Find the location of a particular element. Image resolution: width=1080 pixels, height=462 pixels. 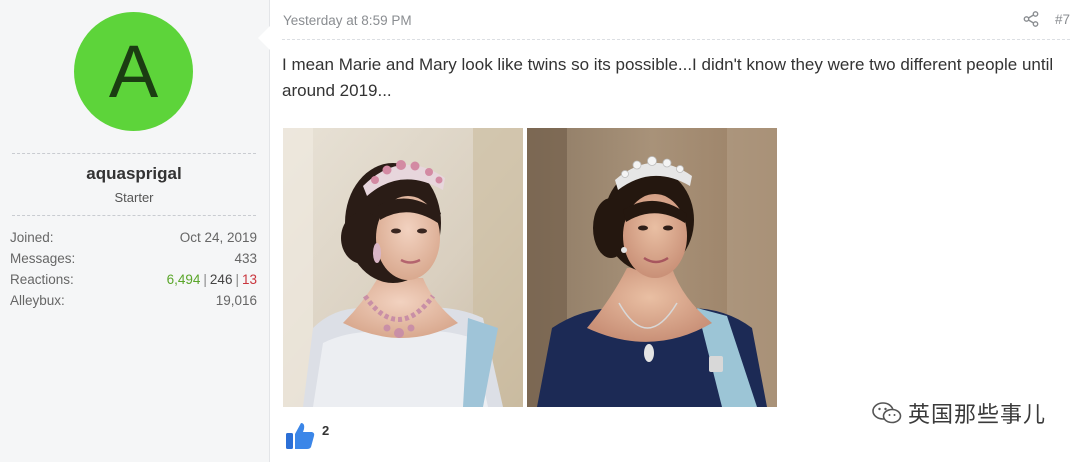

thumbs-up-icon is located at coordinates (300, 436).